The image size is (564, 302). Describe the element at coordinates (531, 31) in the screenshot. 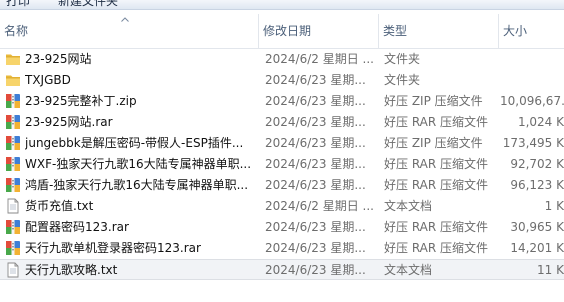

I see `column-header-size: 大小` at that location.